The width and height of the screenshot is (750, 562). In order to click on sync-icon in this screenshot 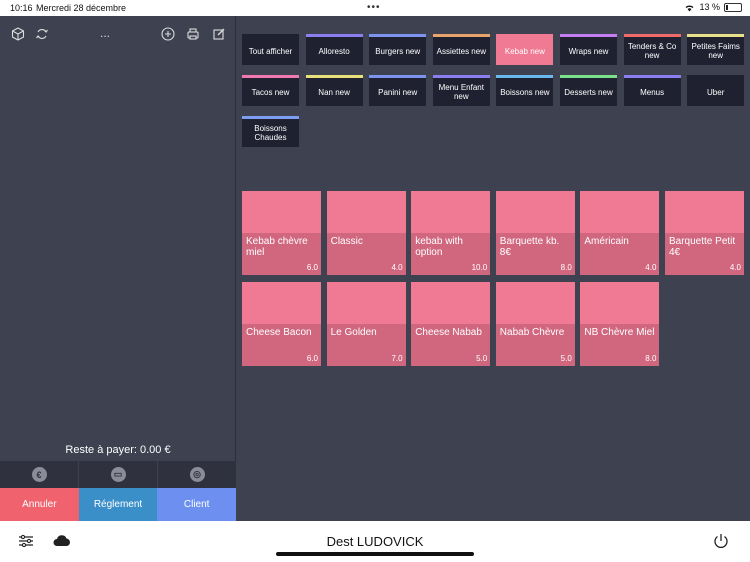, I will do `click(42, 34)`.